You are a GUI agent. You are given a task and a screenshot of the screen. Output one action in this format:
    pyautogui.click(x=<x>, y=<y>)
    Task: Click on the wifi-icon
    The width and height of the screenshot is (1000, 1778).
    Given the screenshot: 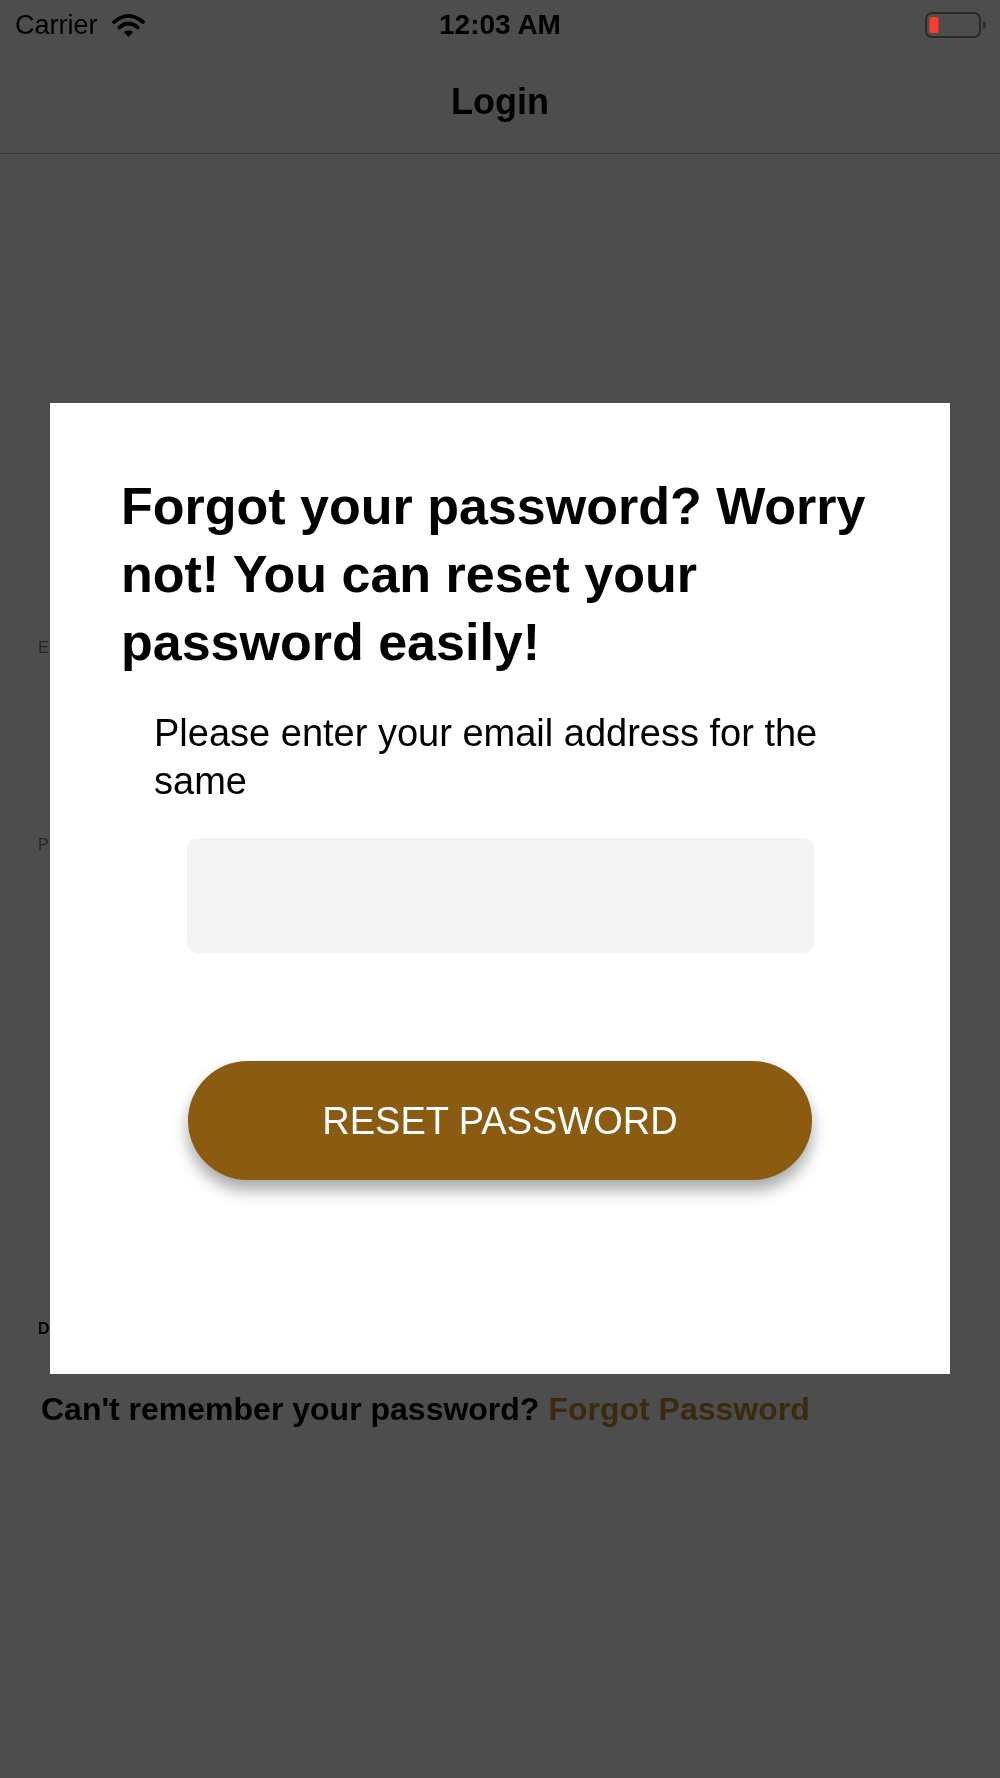 What is the action you would take?
    pyautogui.click(x=128, y=25)
    